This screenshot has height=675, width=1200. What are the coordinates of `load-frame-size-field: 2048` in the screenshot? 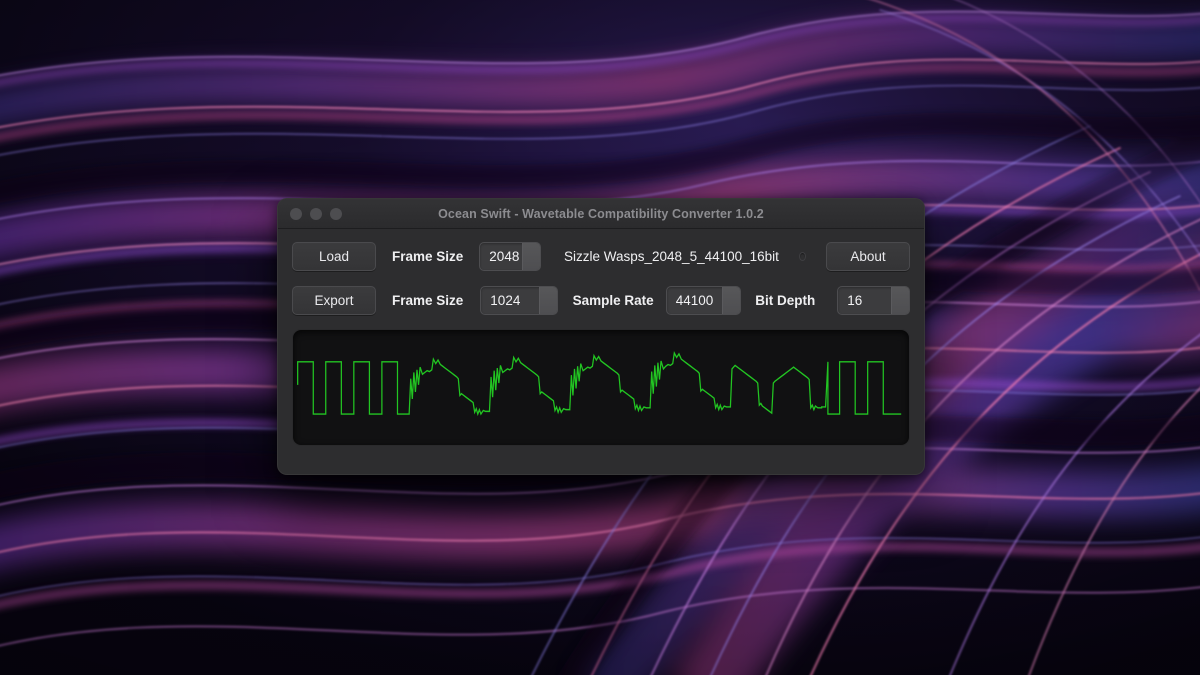 It's located at (510, 256).